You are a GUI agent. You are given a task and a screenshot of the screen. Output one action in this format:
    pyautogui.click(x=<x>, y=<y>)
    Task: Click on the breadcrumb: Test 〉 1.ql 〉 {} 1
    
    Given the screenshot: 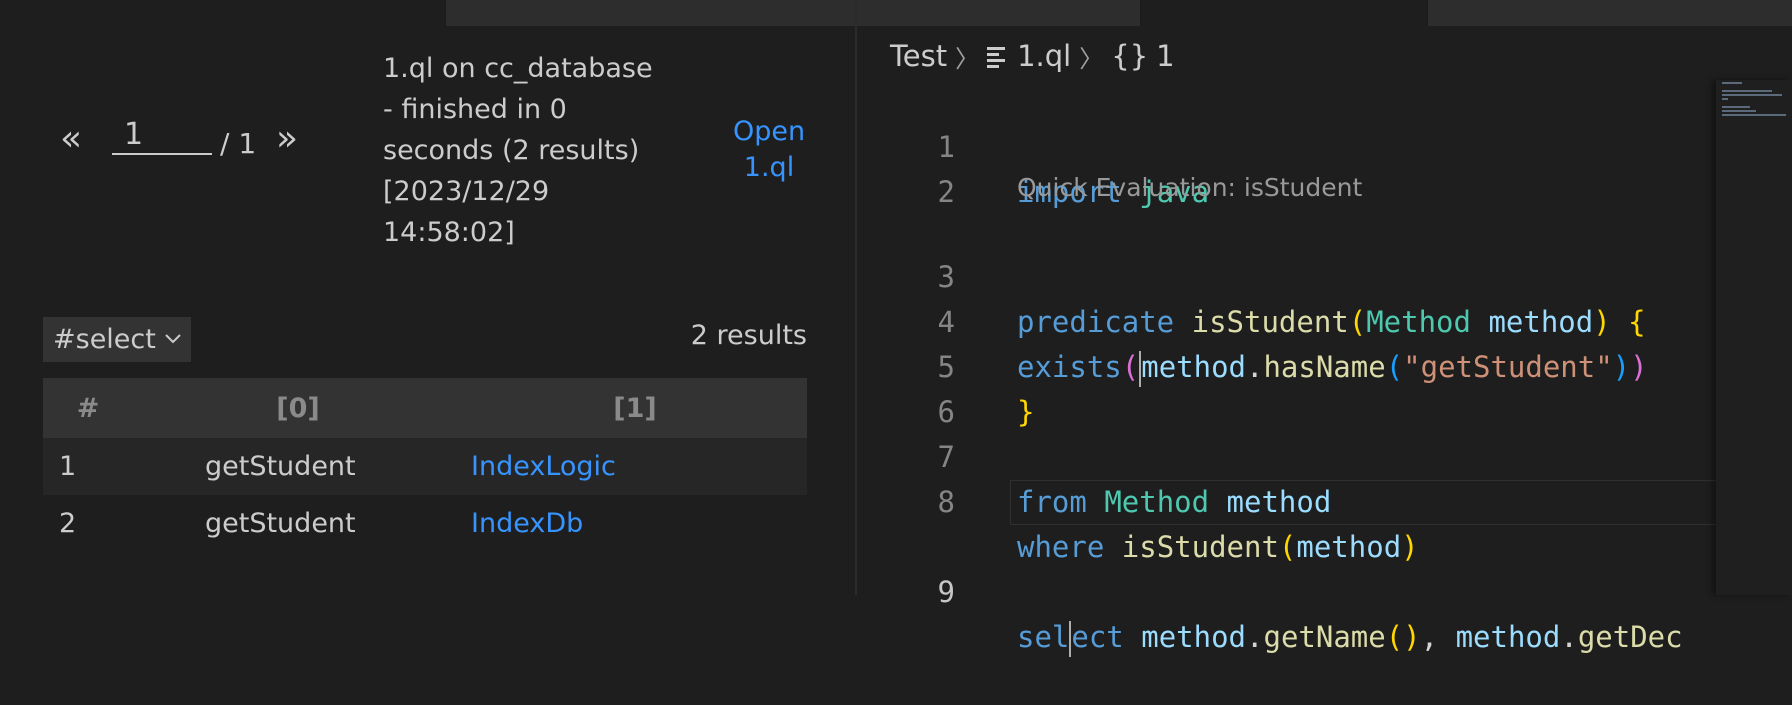 What is the action you would take?
    pyautogui.click(x=1032, y=56)
    